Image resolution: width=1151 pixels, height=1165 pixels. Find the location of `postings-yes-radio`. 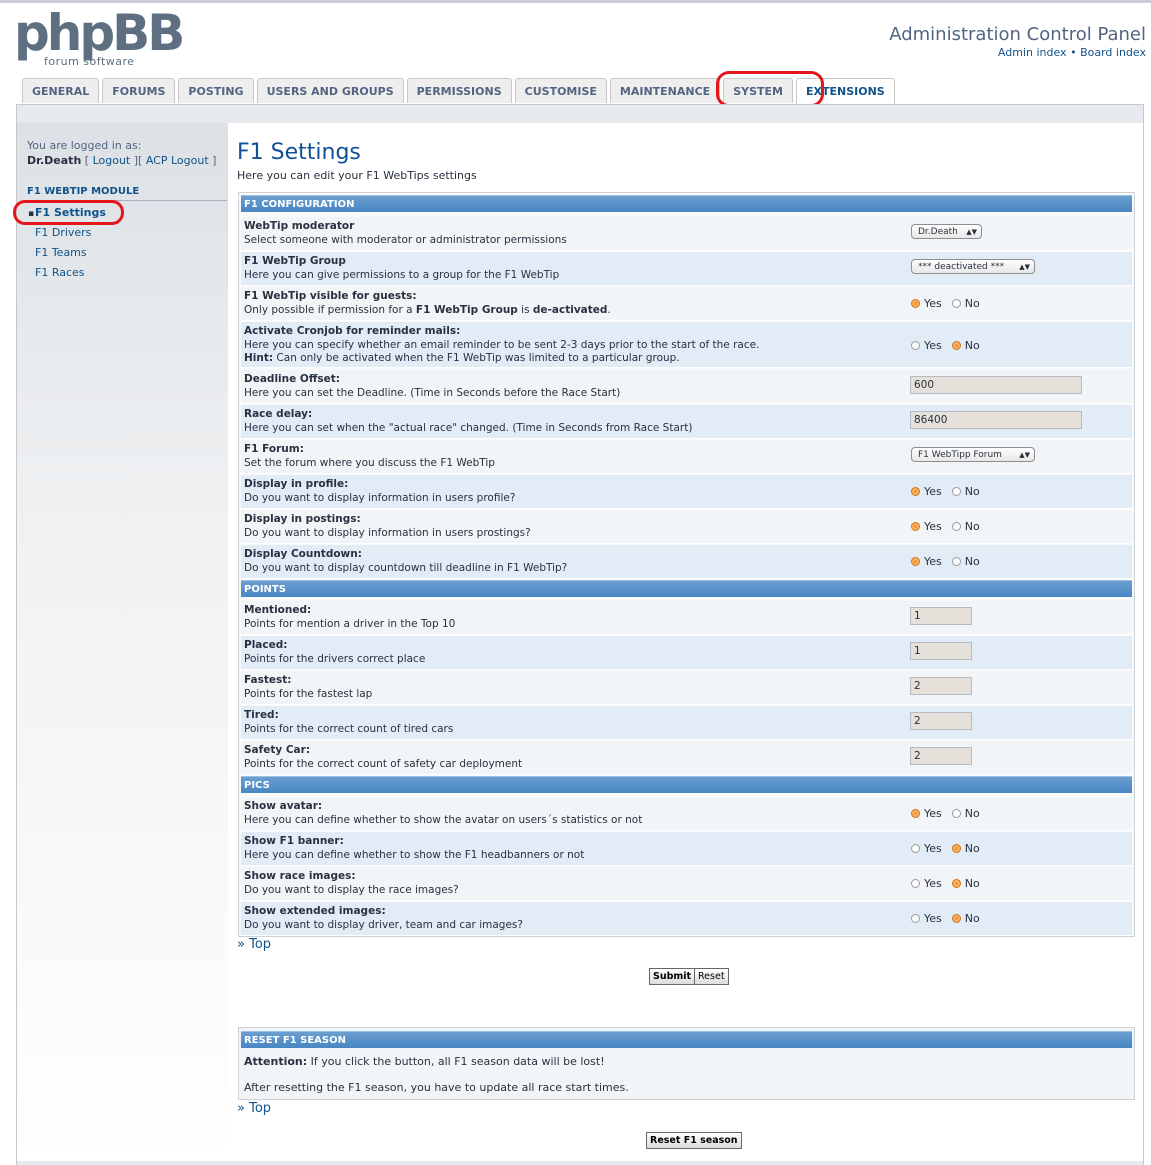

postings-yes-radio is located at coordinates (915, 526).